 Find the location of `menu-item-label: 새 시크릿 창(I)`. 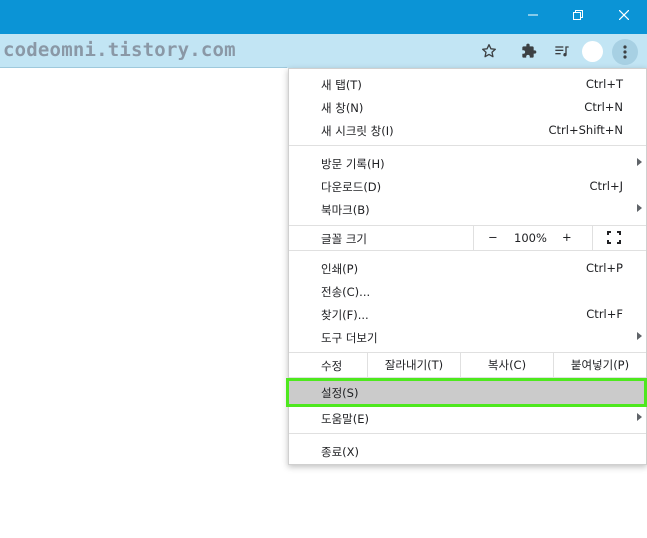

menu-item-label: 새 시크릿 창(I) is located at coordinates (357, 131).